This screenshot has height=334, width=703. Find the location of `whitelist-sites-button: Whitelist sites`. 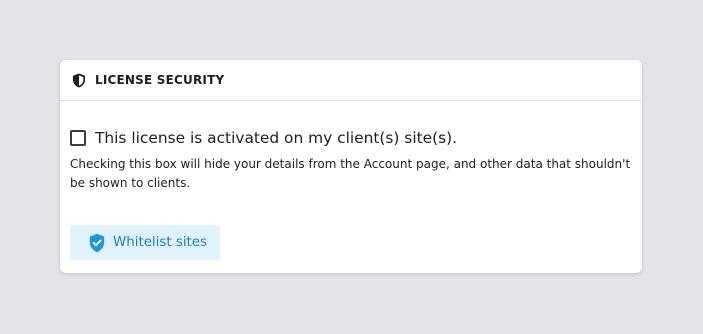

whitelist-sites-button: Whitelist sites is located at coordinates (145, 242).